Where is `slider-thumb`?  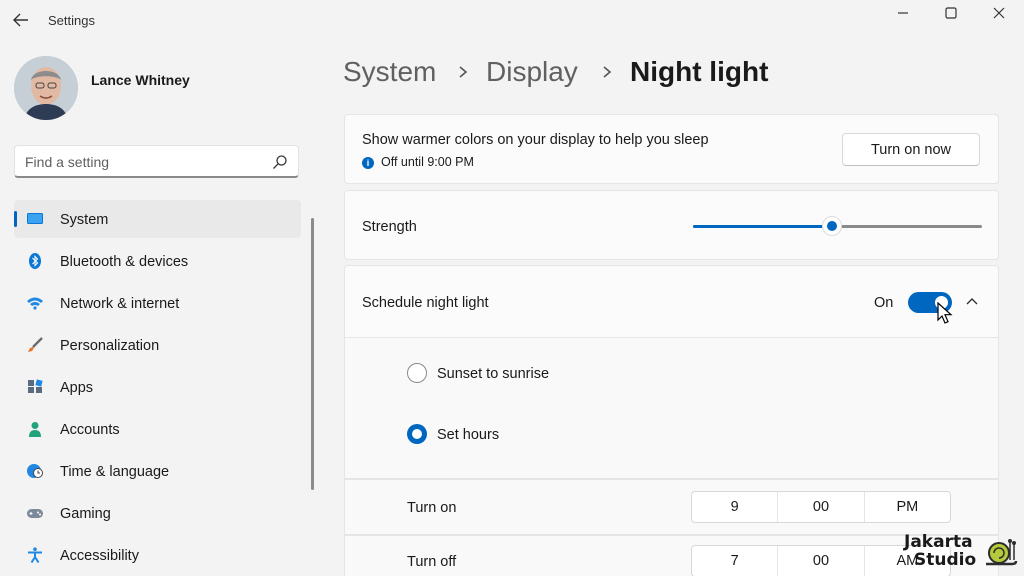
slider-thumb is located at coordinates (831, 226).